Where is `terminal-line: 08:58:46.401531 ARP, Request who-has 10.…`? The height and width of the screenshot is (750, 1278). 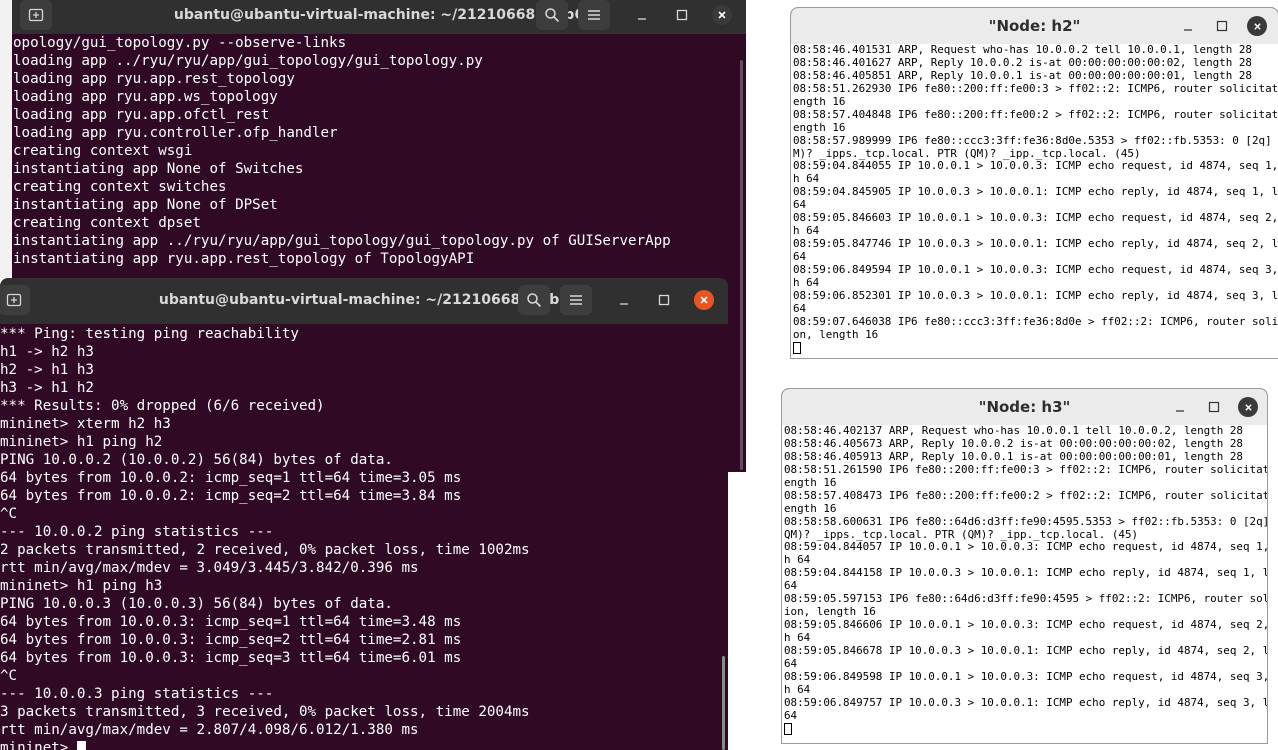
terminal-line: 08:58:46.401531 ARP, Request who-has 10.… is located at coordinates (1022, 50).